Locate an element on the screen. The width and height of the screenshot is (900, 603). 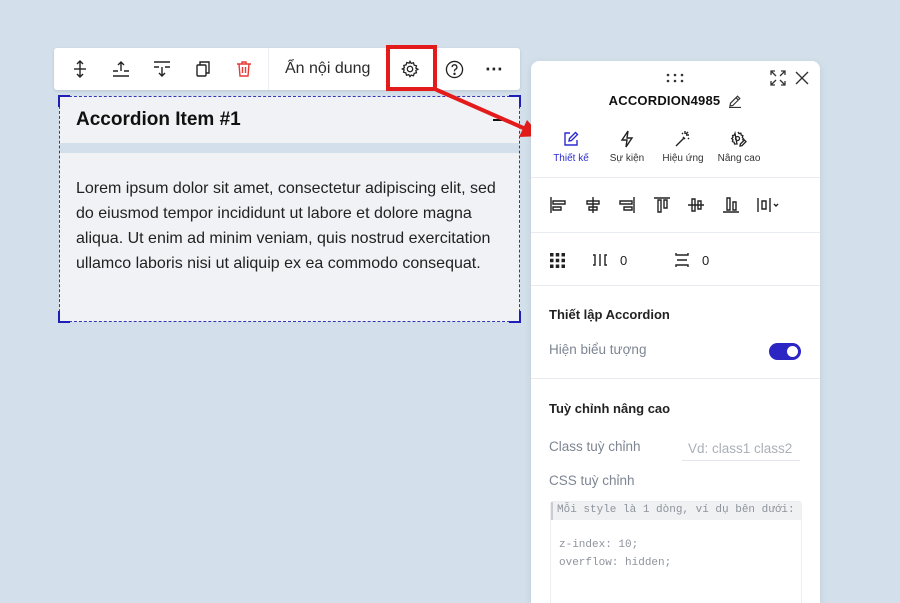
move-icon is located at coordinates (79, 69).